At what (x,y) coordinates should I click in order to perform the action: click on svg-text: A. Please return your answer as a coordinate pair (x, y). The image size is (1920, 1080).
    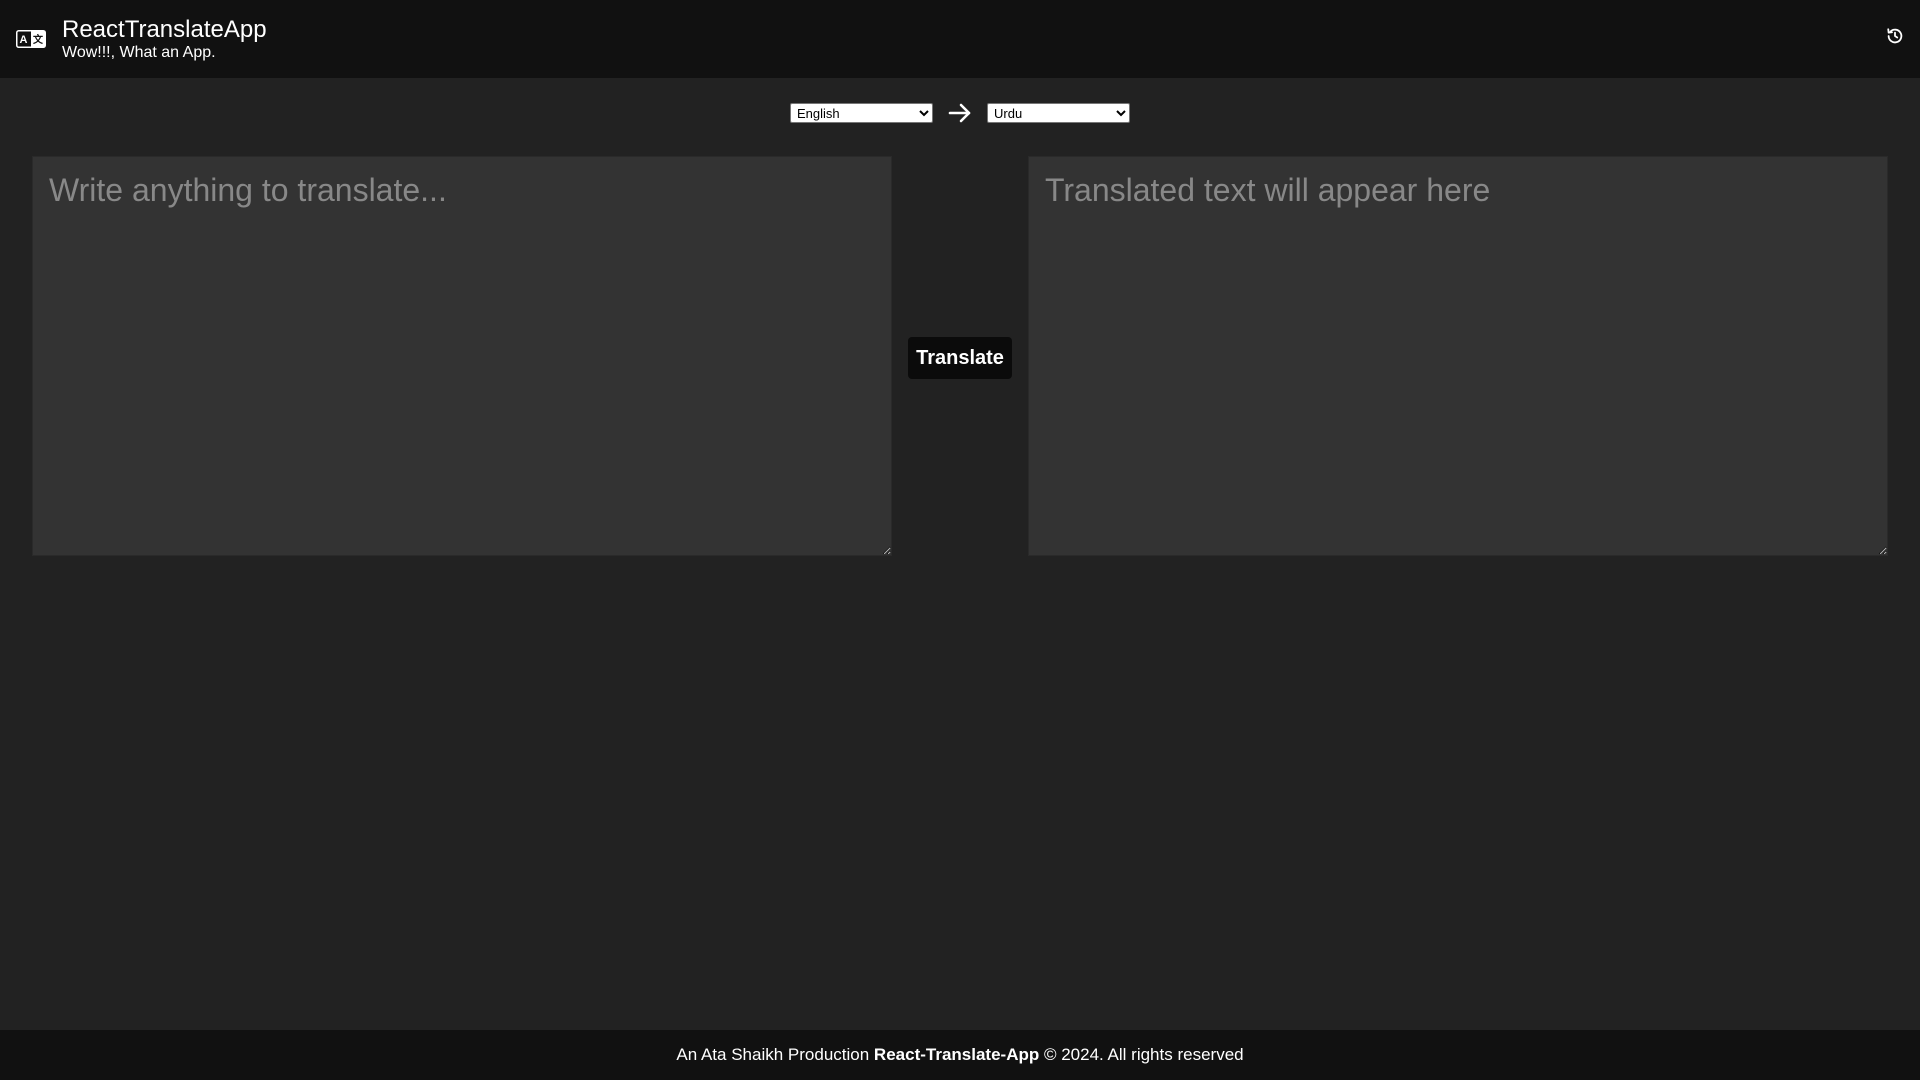
    Looking at the image, I should click on (24, 40).